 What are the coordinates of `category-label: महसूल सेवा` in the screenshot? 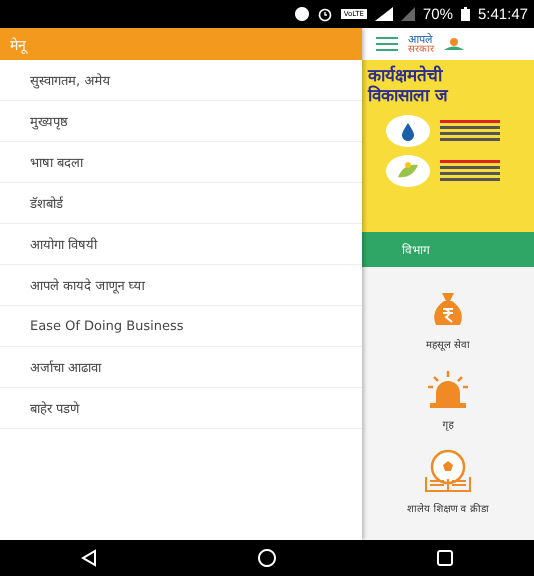 It's located at (448, 344).